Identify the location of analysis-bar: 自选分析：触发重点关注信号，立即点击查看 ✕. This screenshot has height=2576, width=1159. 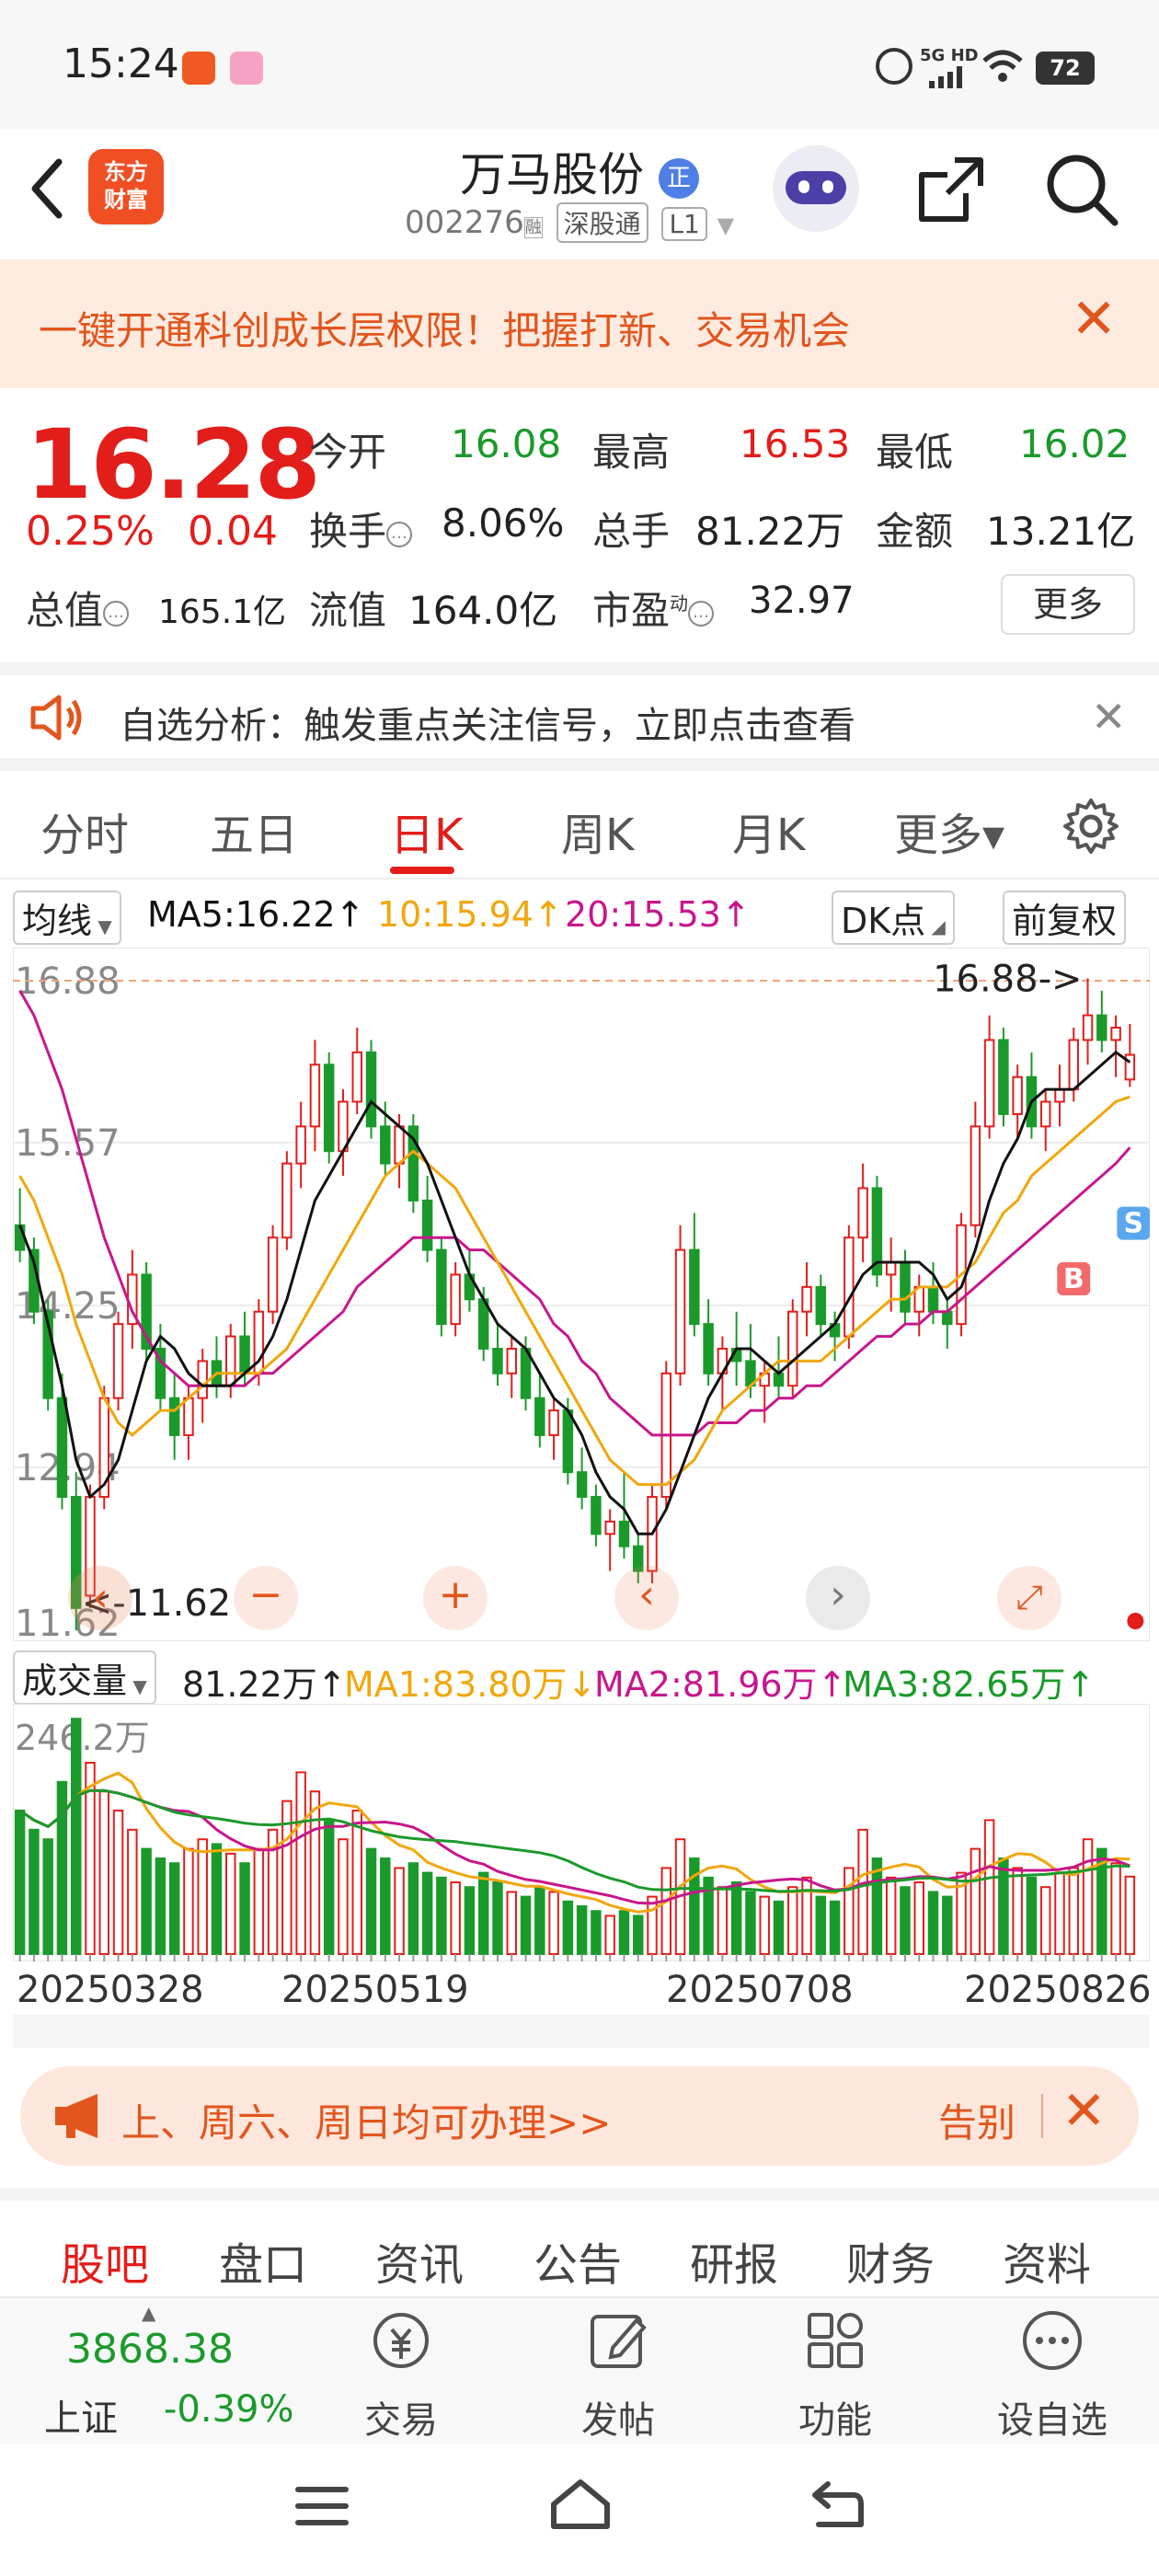
(579, 716).